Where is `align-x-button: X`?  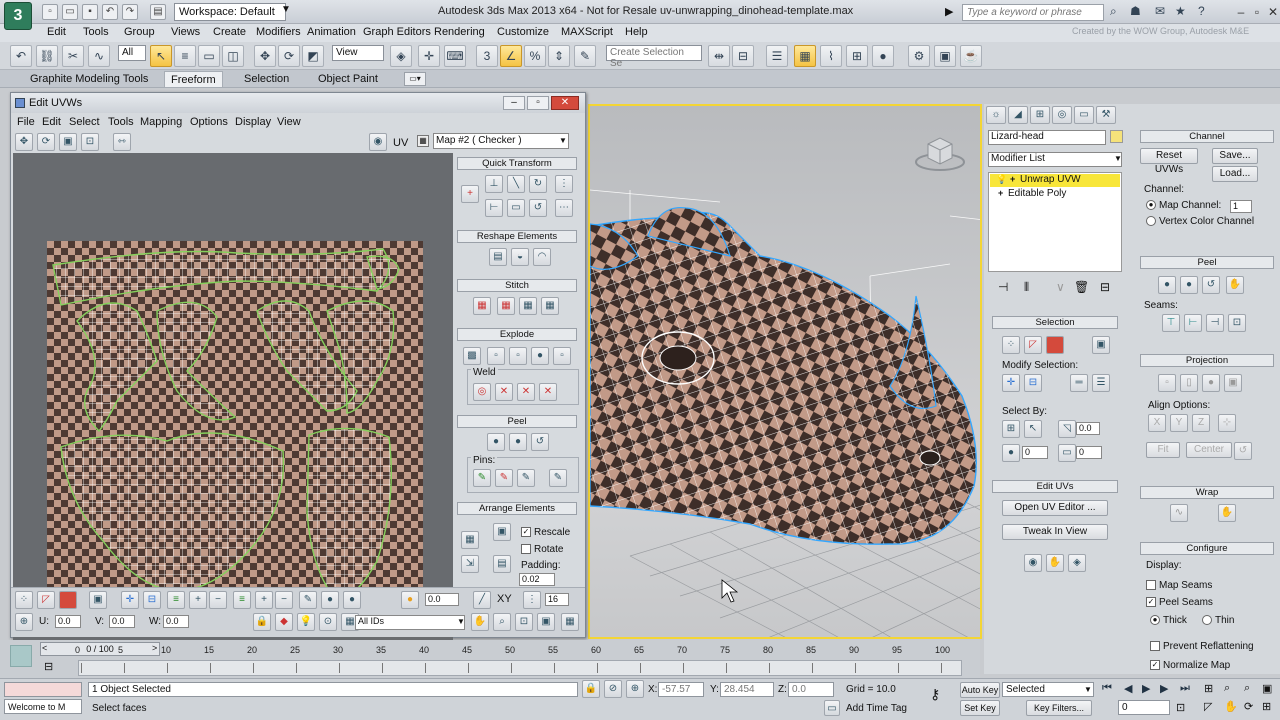
align-x-button: X is located at coordinates (1157, 423).